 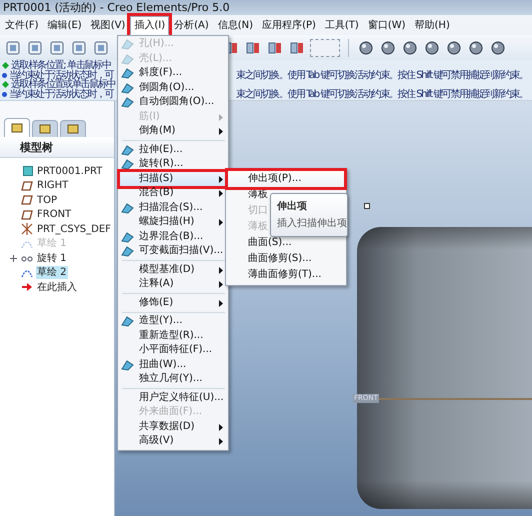 I want to click on tooltip-text: 插入扫描伸出项, so click(x=312, y=223).